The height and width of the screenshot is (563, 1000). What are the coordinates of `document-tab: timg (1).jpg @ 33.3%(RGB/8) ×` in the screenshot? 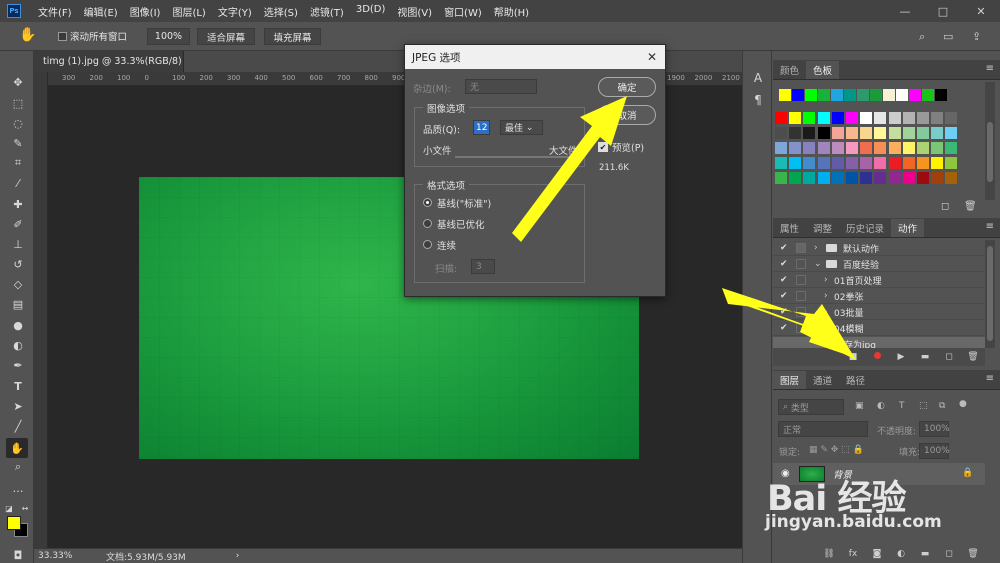 It's located at (116, 61).